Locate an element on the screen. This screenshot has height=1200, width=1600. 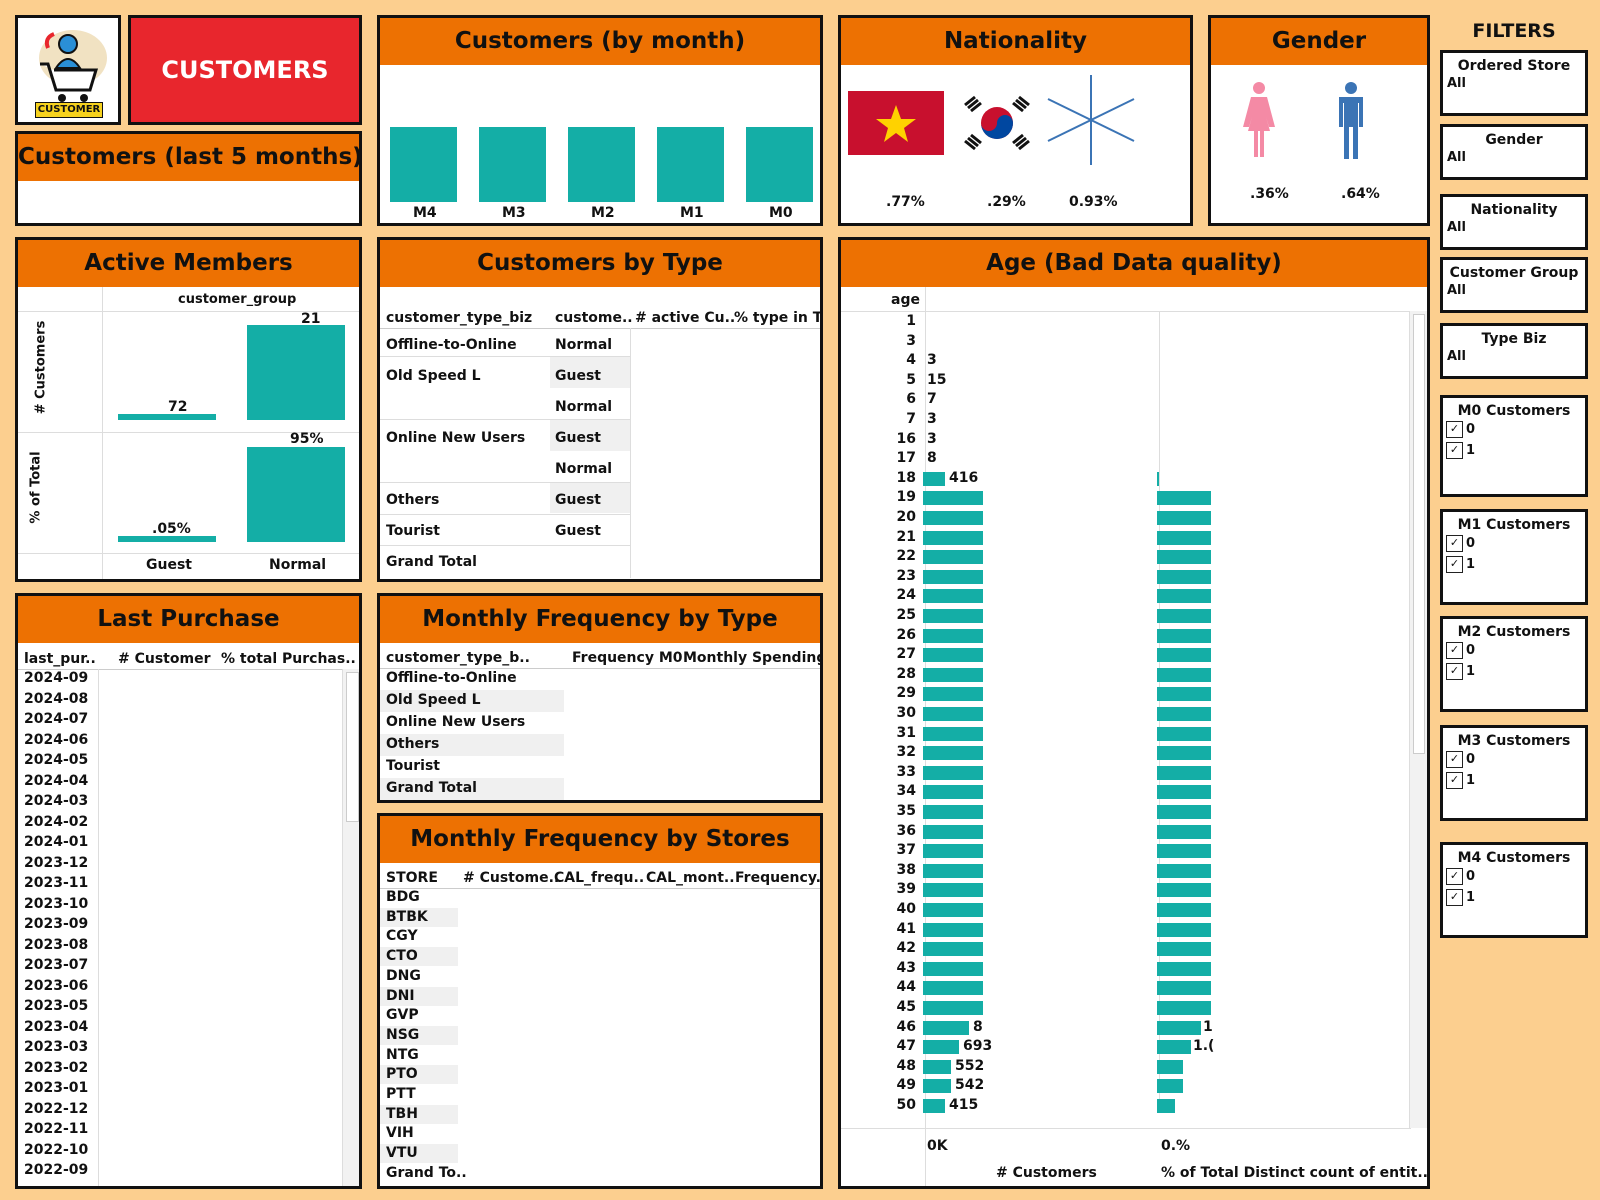
vietnam-flag-icon is located at coordinates (896, 123).